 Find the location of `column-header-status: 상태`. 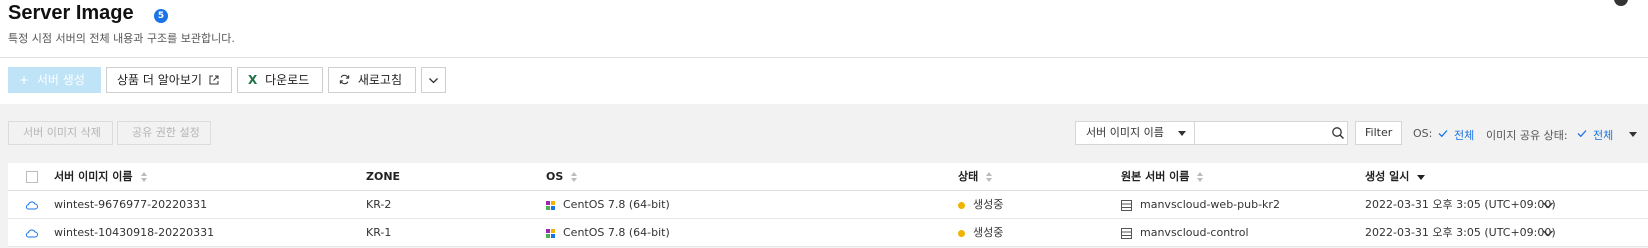

column-header-status: 상태 is located at coordinates (975, 177).